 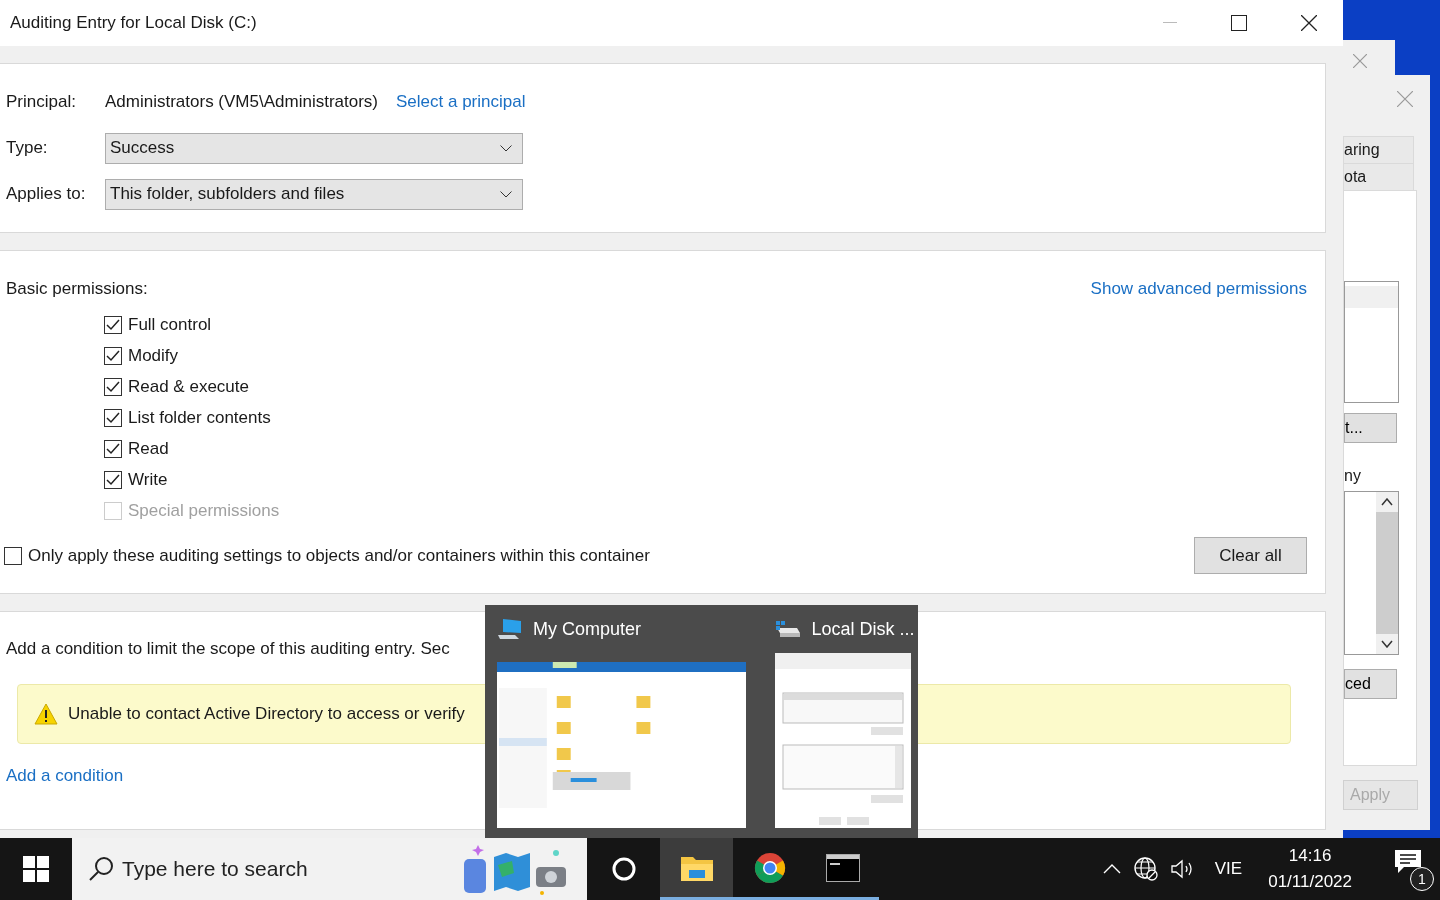 What do you see at coordinates (1387, 573) in the screenshot?
I see `scrollbar` at bounding box center [1387, 573].